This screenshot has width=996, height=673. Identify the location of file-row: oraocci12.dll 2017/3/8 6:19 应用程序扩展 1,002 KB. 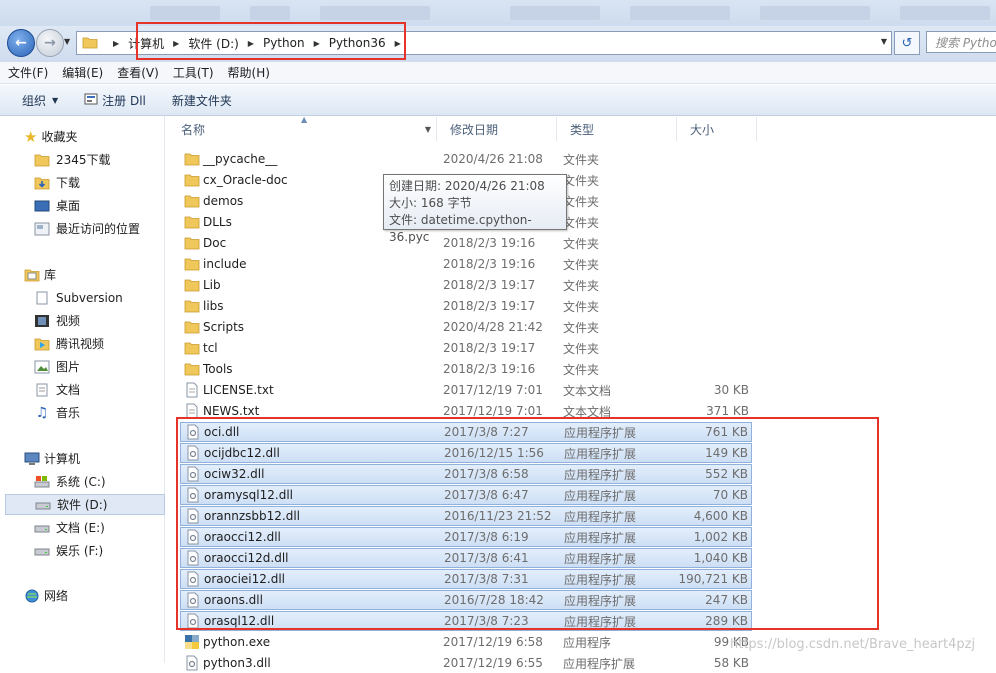
(466, 537).